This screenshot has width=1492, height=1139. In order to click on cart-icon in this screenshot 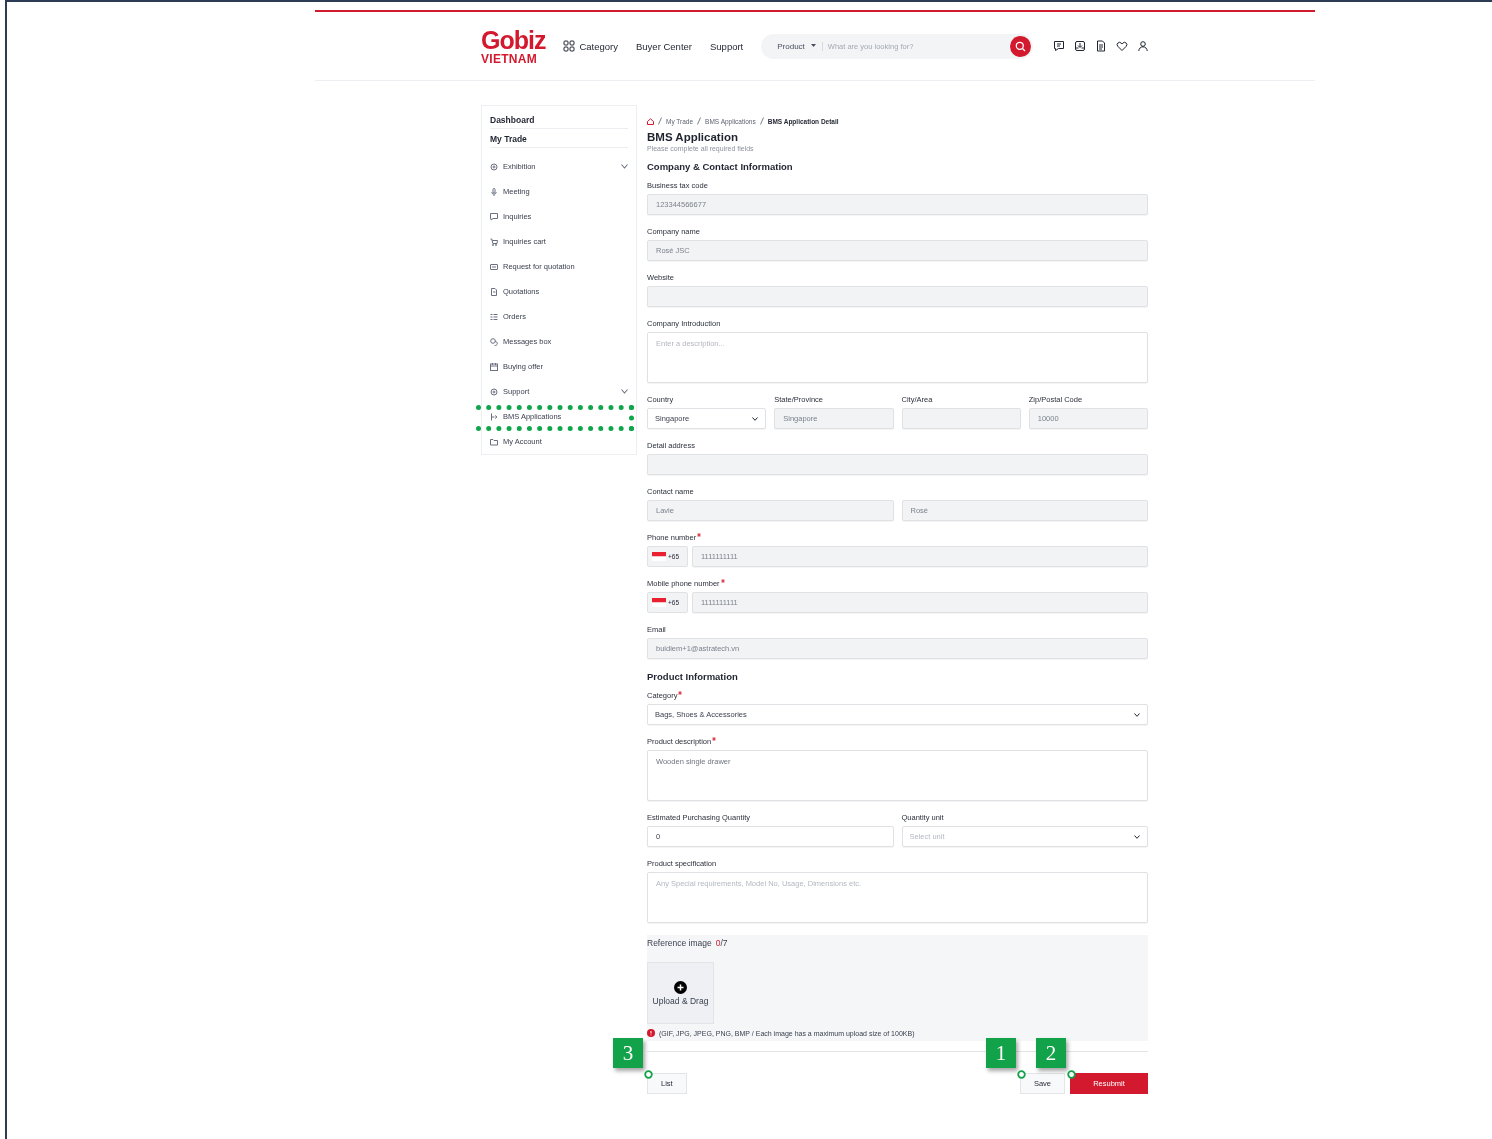, I will do `click(494, 241)`.